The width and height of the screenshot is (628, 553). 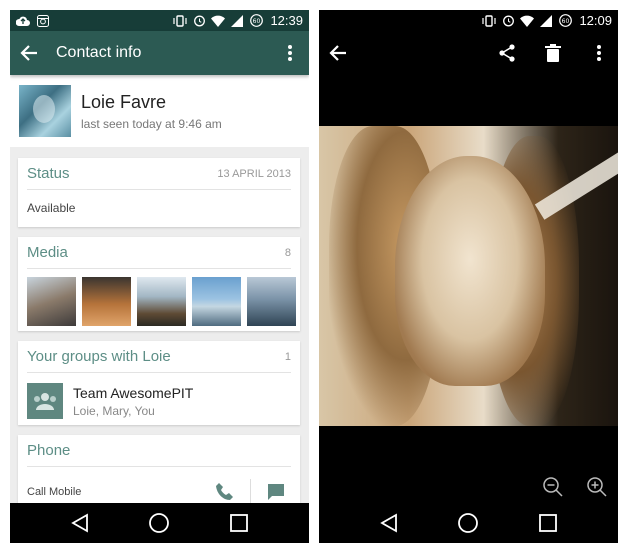 I want to click on groups-card-title: Your groups with Loie, so click(x=99, y=356).